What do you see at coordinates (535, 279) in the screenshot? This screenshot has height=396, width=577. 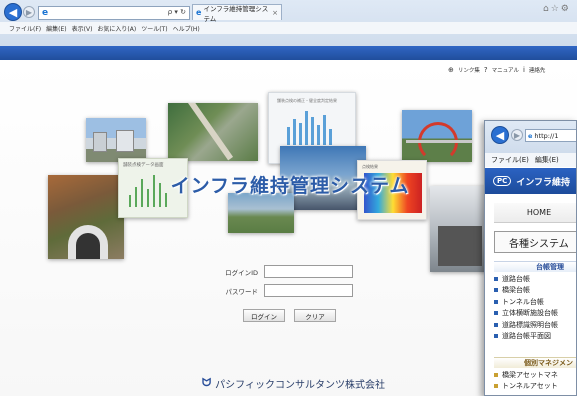 I see `list-item: 道路台帳` at bounding box center [535, 279].